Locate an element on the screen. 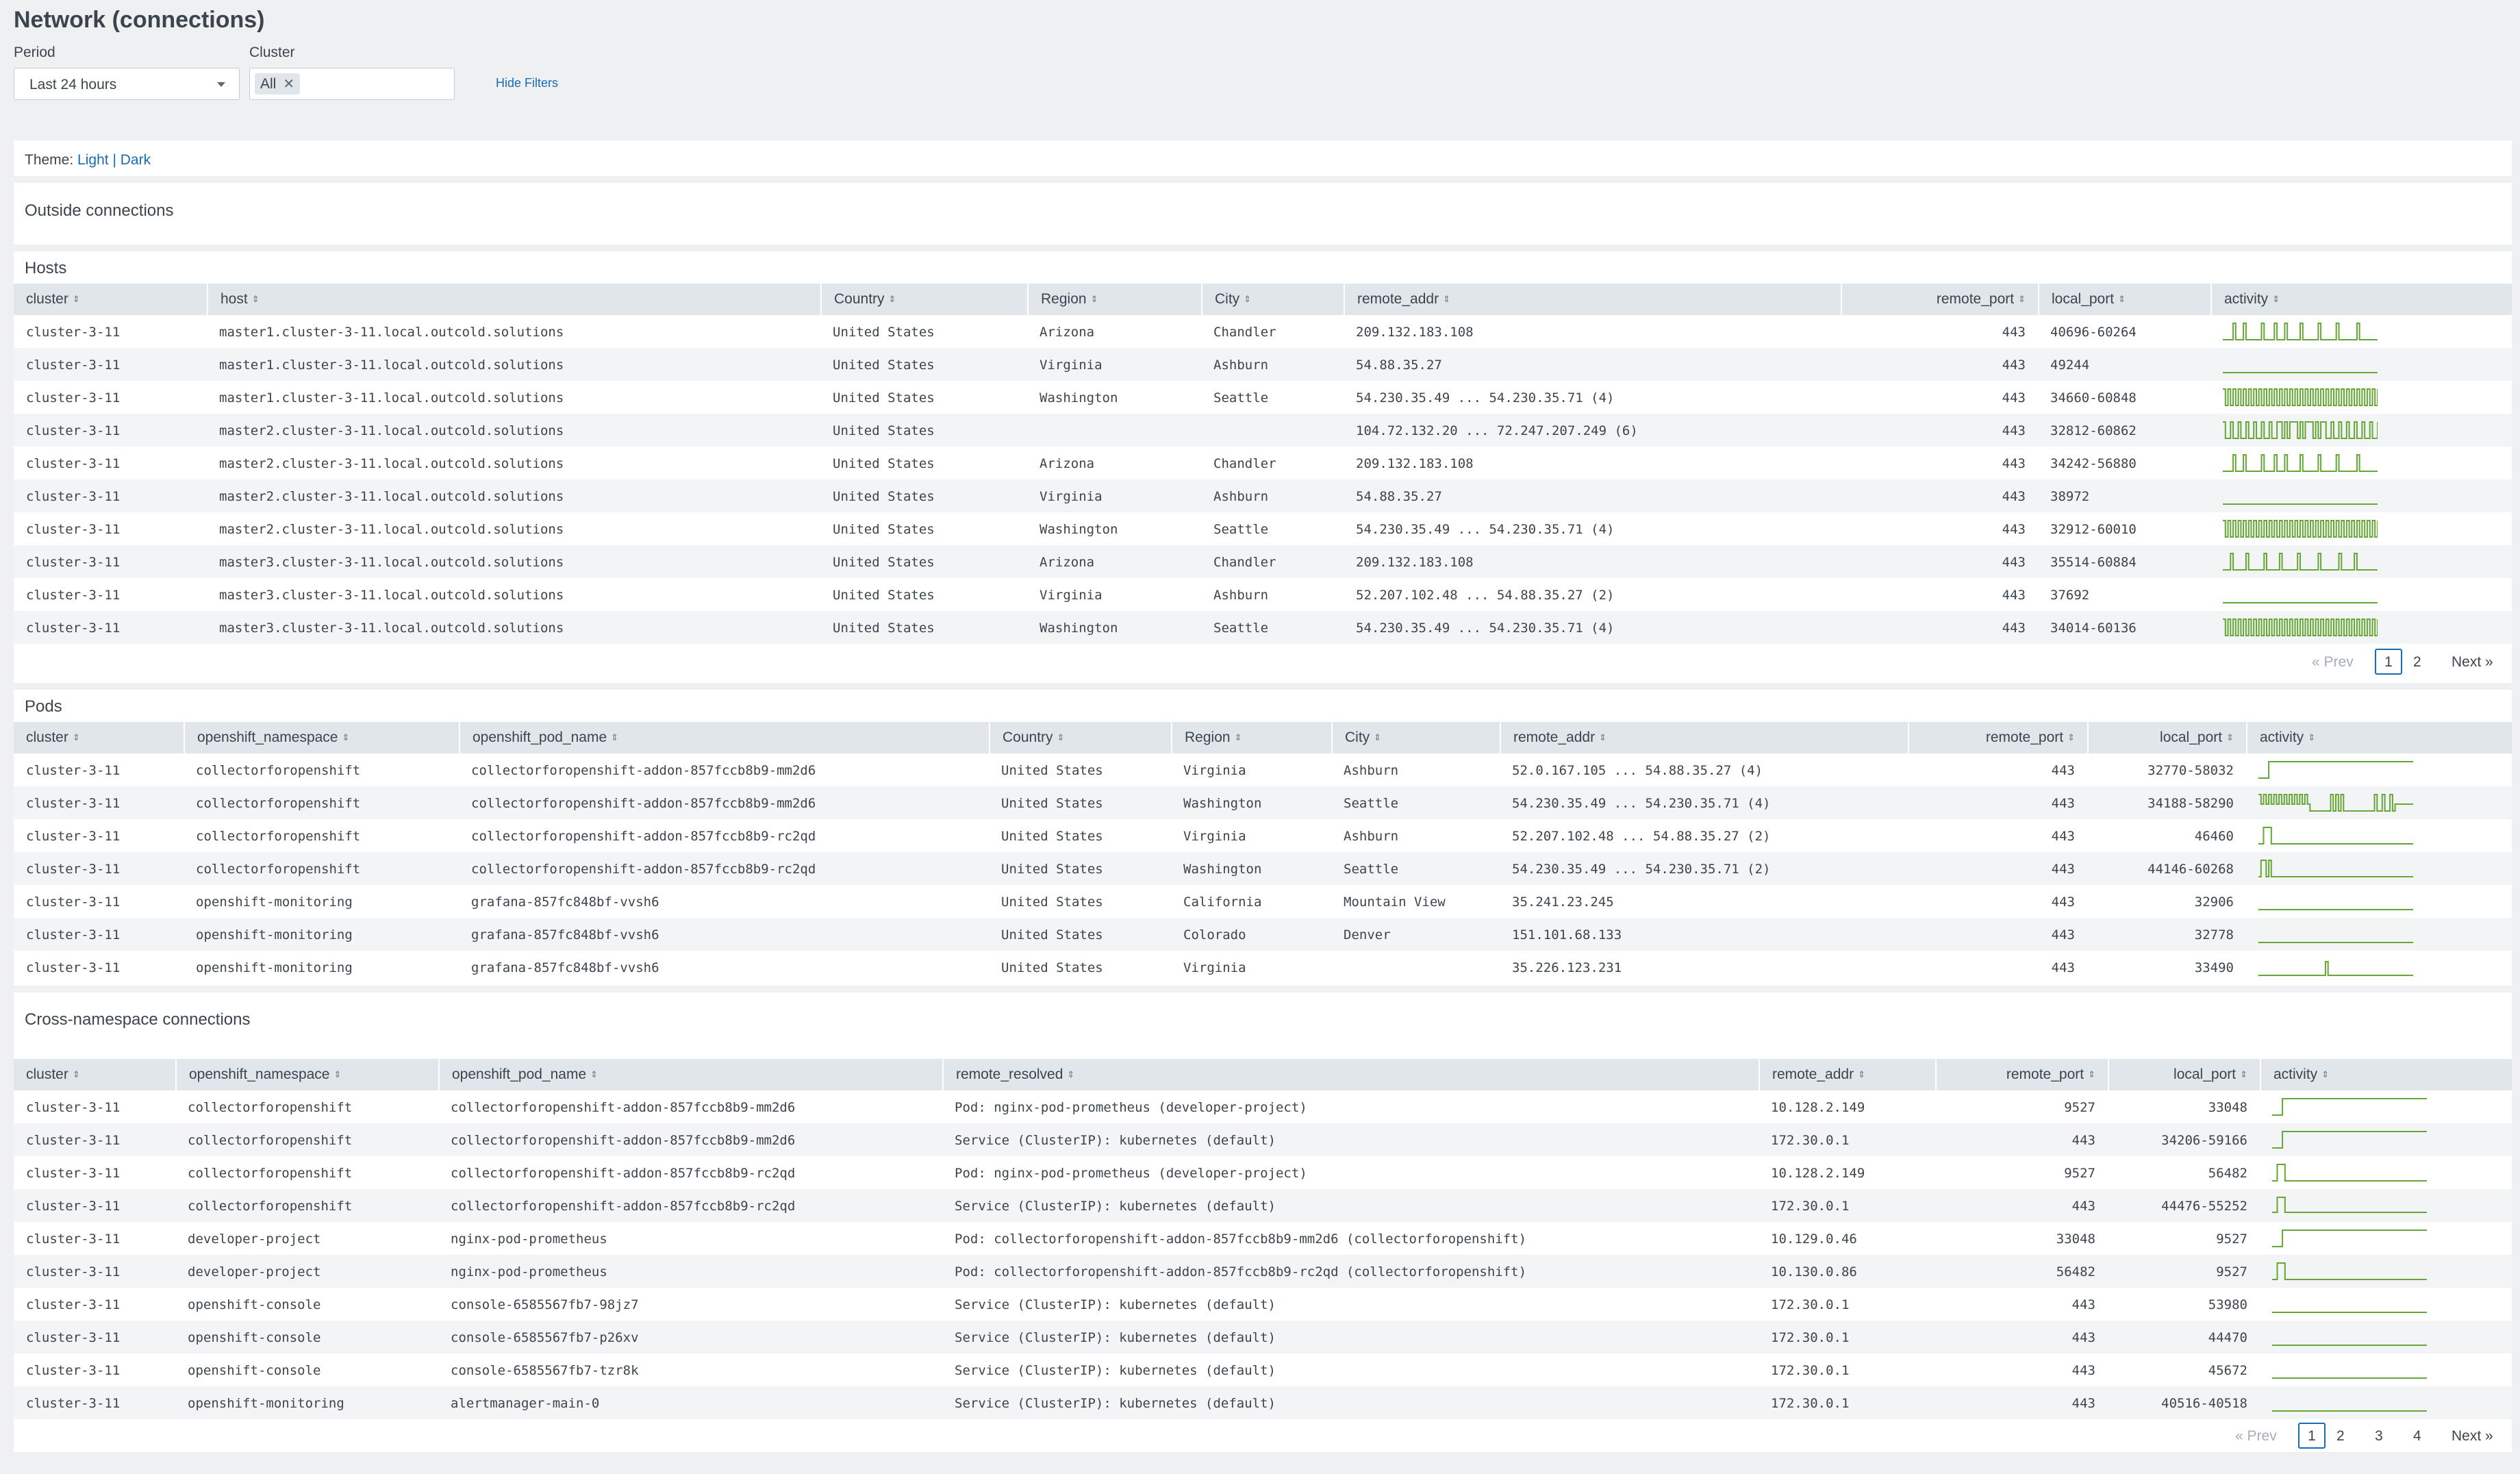 The width and height of the screenshot is (2520, 1474). cell-remote-addr: 172.30.0.1 is located at coordinates (1811, 1304).